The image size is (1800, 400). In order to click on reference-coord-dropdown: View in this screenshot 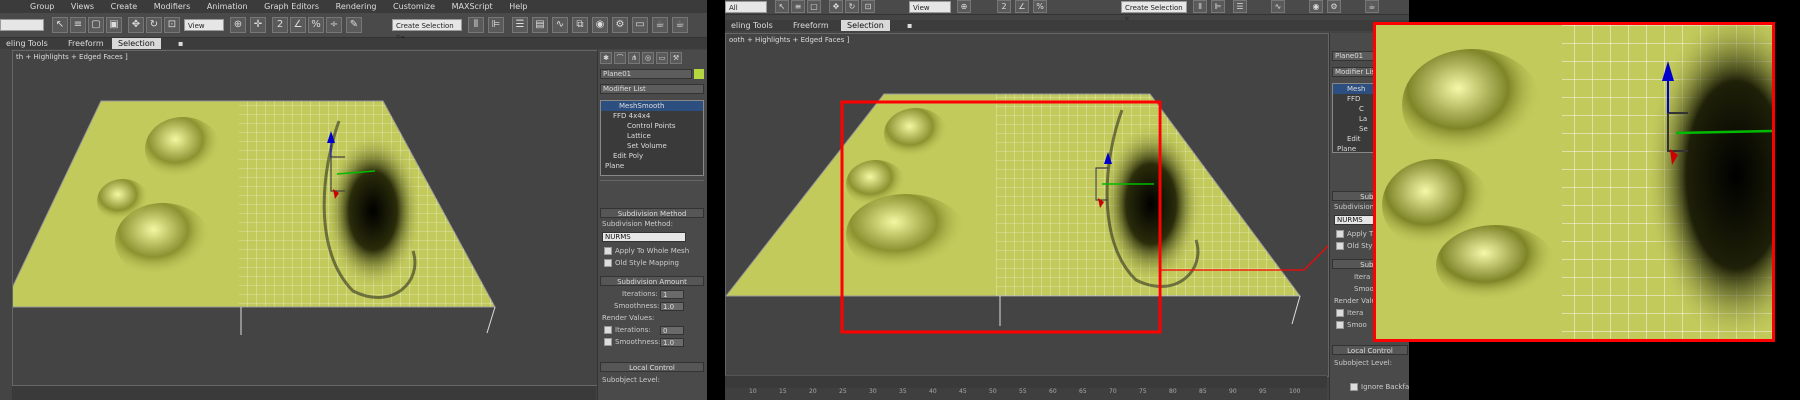, I will do `click(204, 25)`.